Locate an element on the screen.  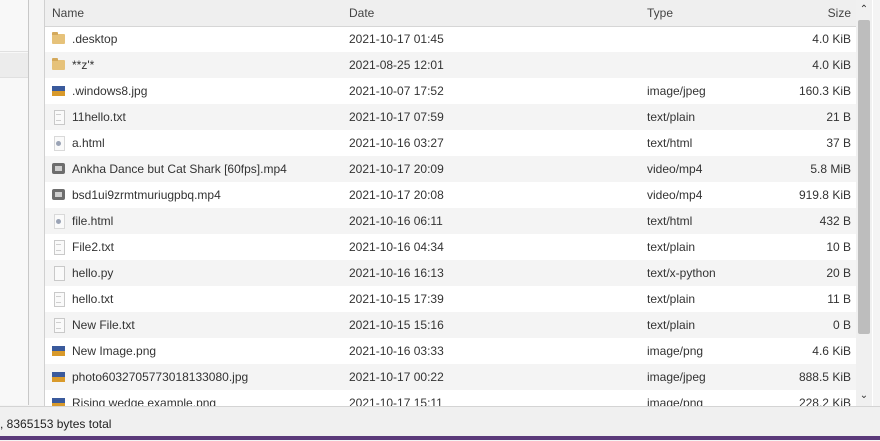
status-bar: , 8365153 bytes total is located at coordinates (440, 421).